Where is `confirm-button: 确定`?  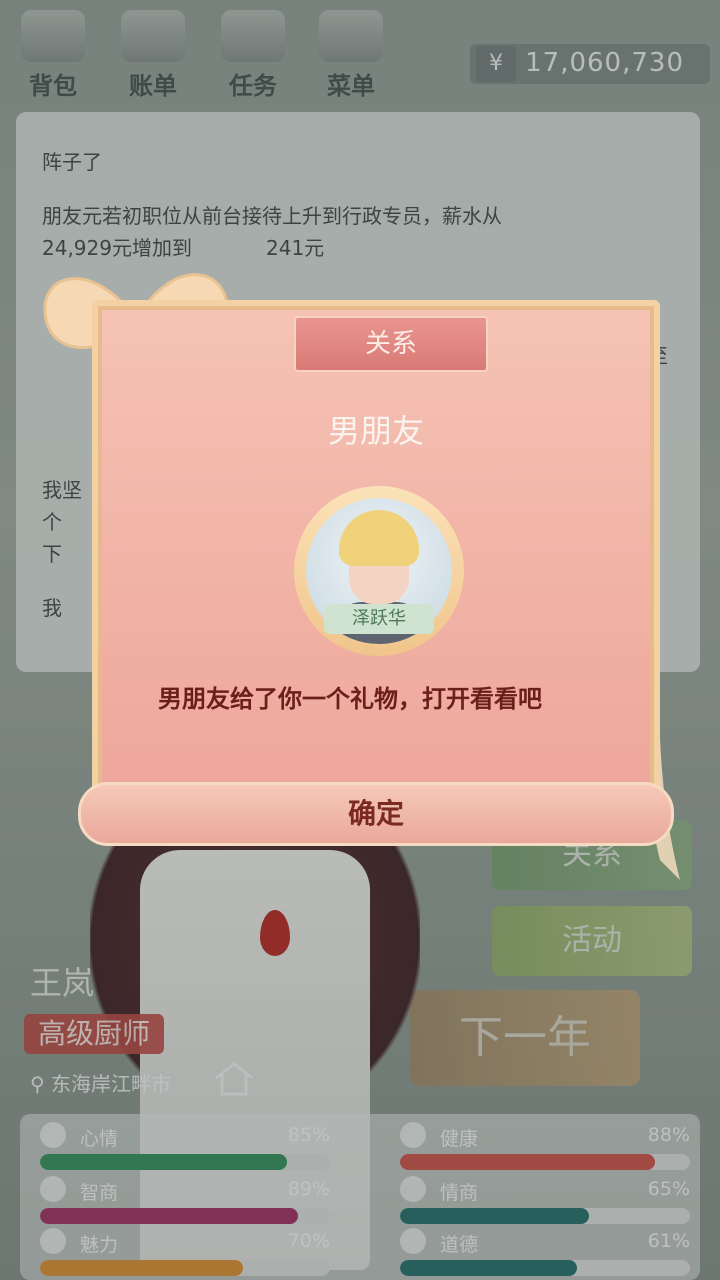
confirm-button: 确定 is located at coordinates (376, 814).